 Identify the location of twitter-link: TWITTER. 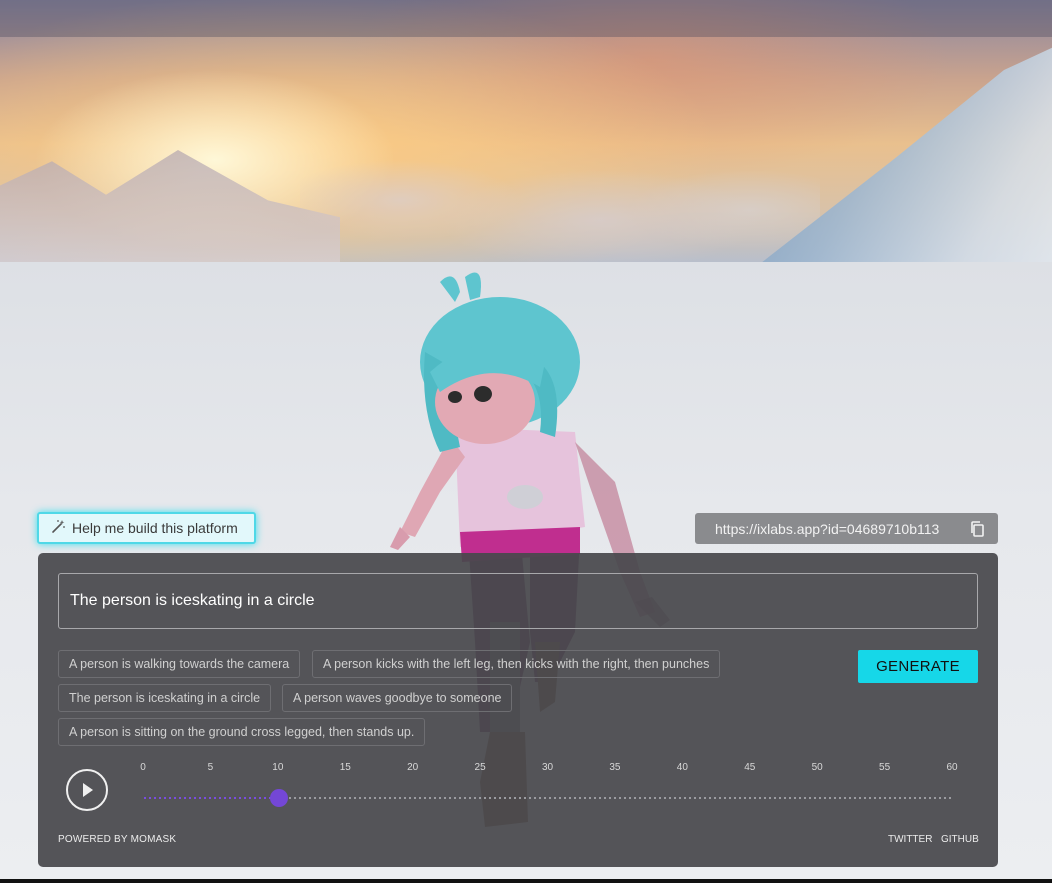
(910, 839).